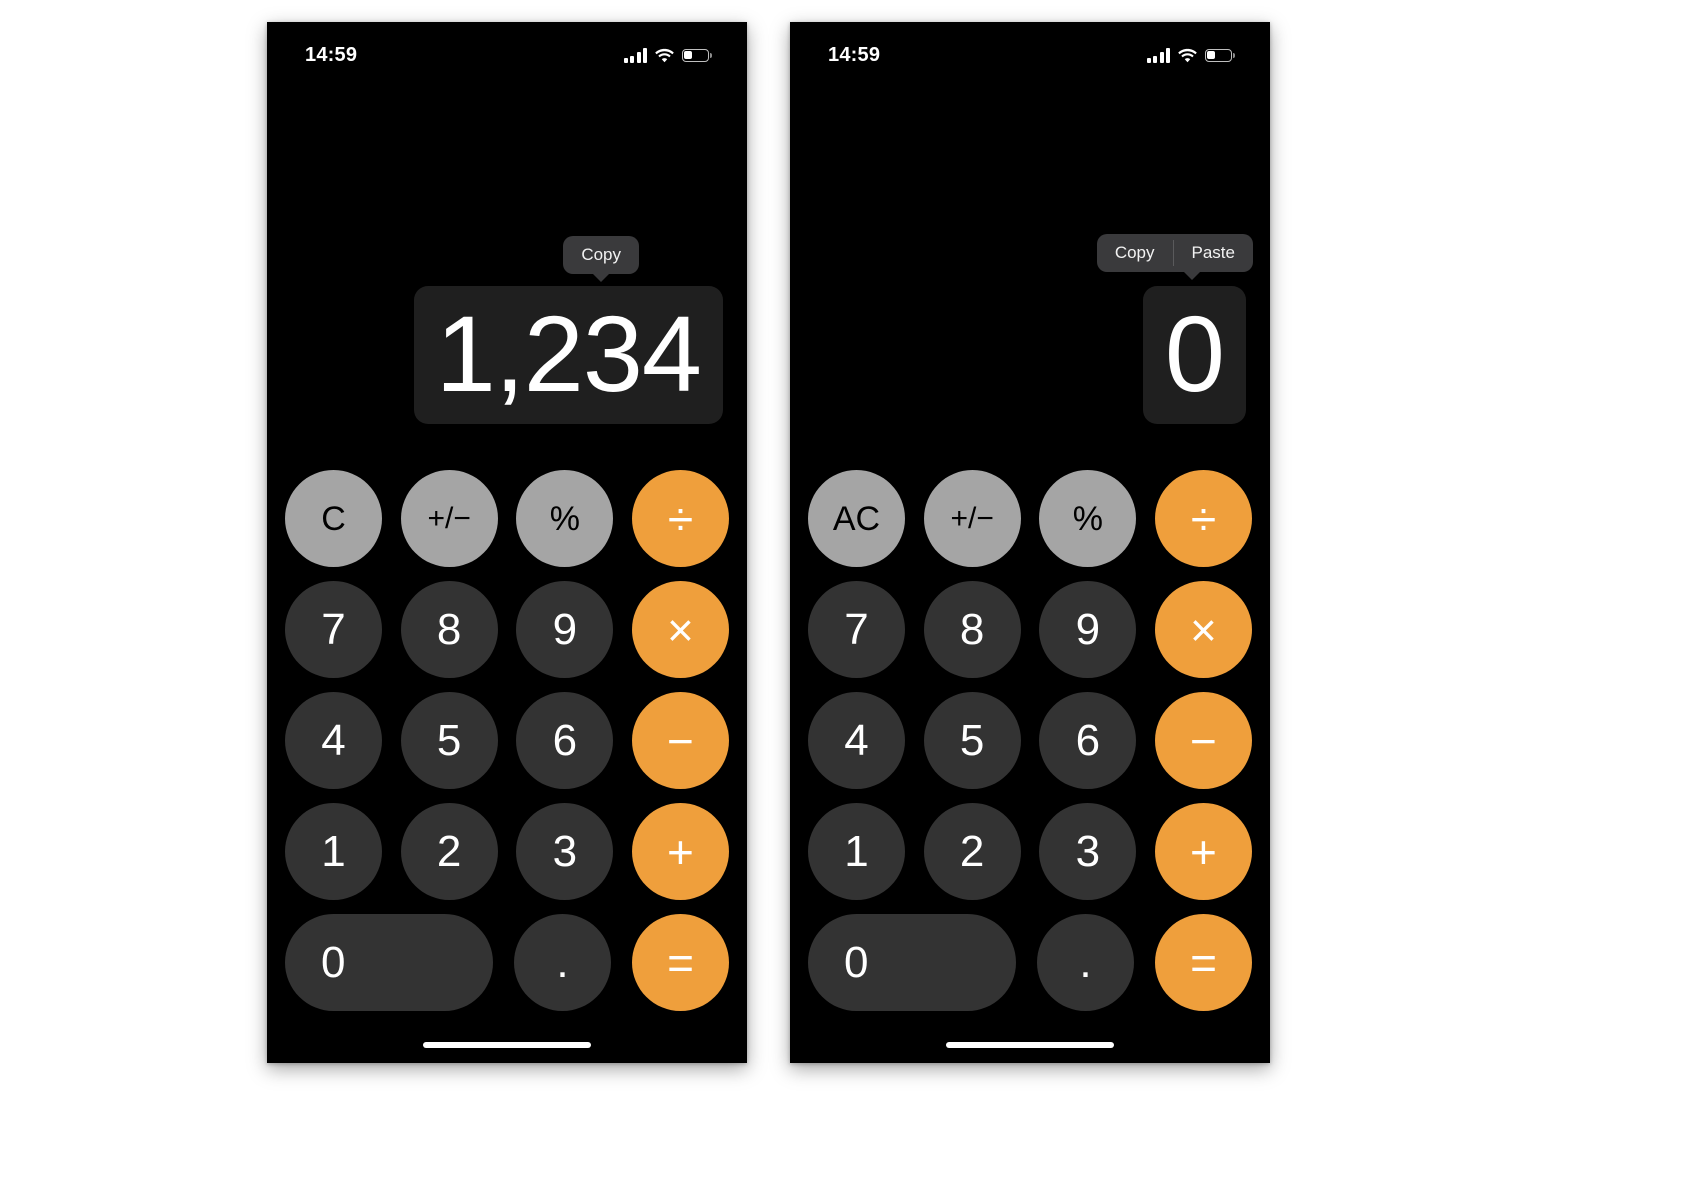  I want to click on calculator-display-area: Copy 1,234, so click(507, 254).